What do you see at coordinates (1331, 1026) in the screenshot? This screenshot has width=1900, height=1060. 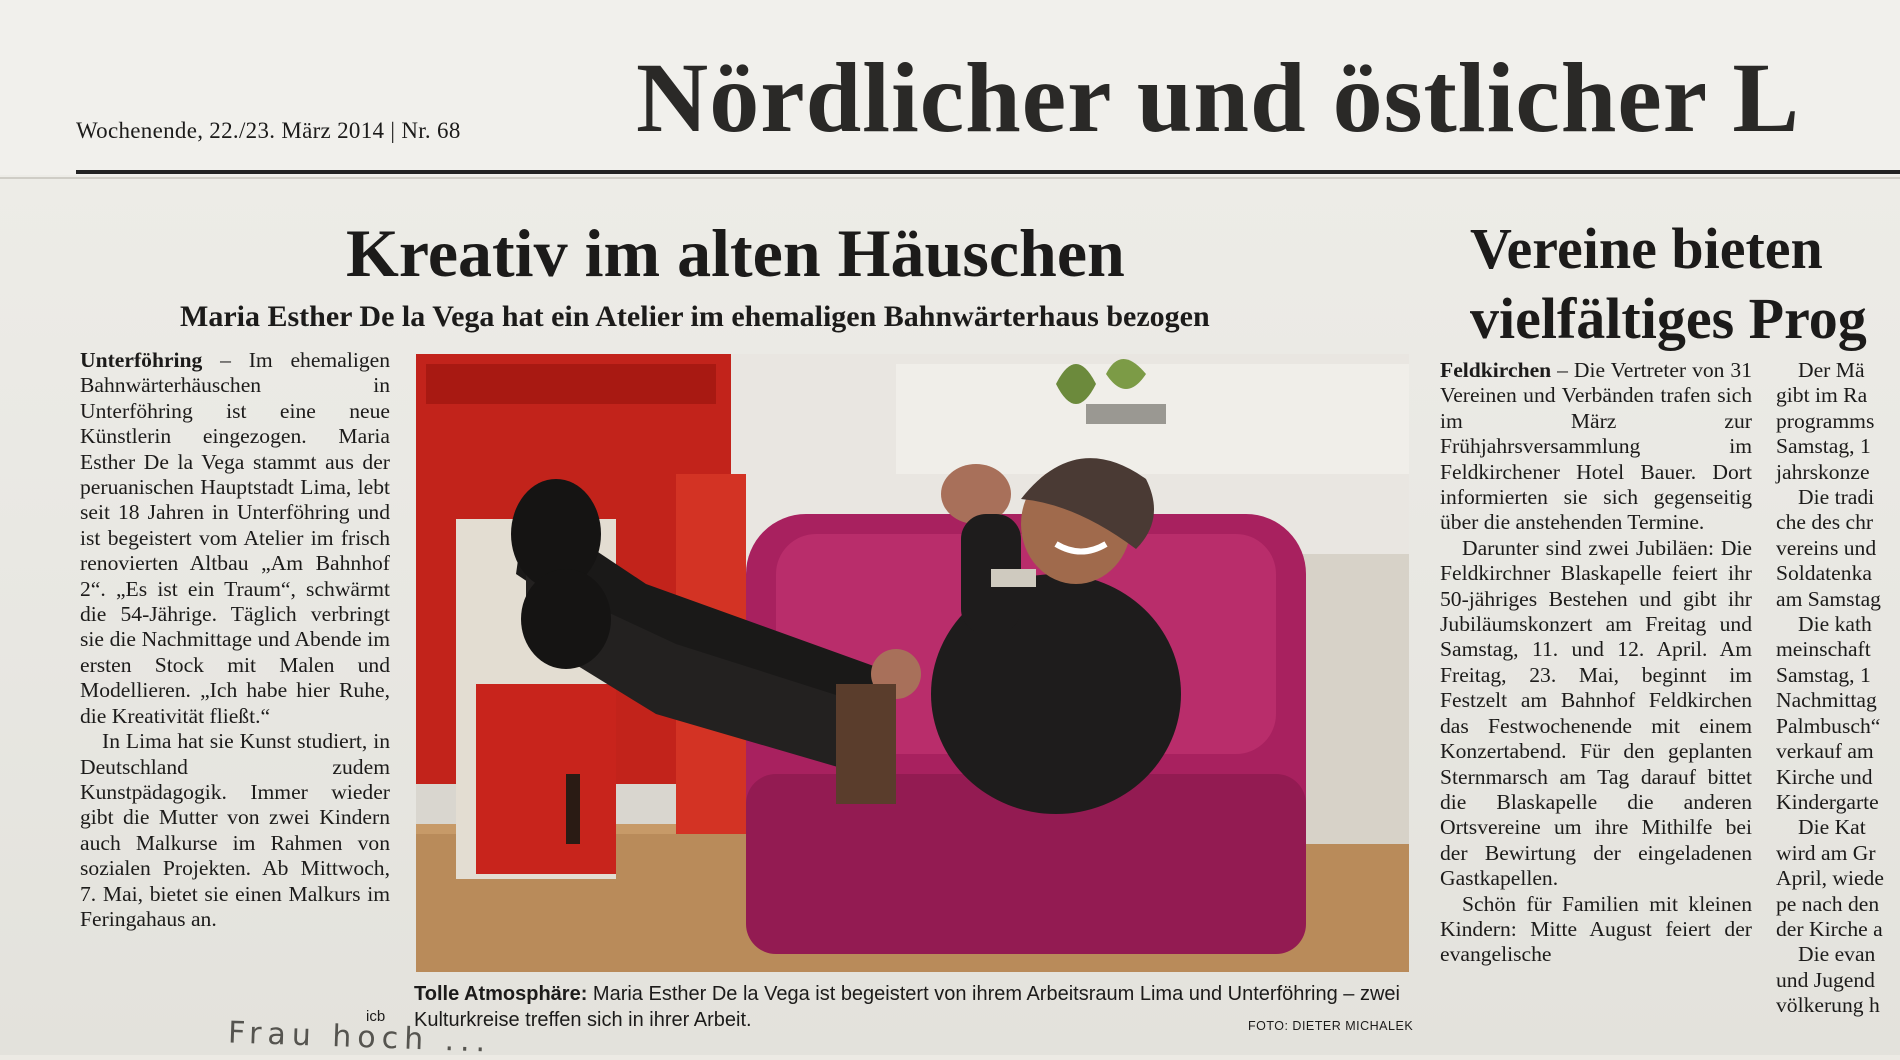 I see `photo-credit: FOTO: DIETER MICHALEK` at bounding box center [1331, 1026].